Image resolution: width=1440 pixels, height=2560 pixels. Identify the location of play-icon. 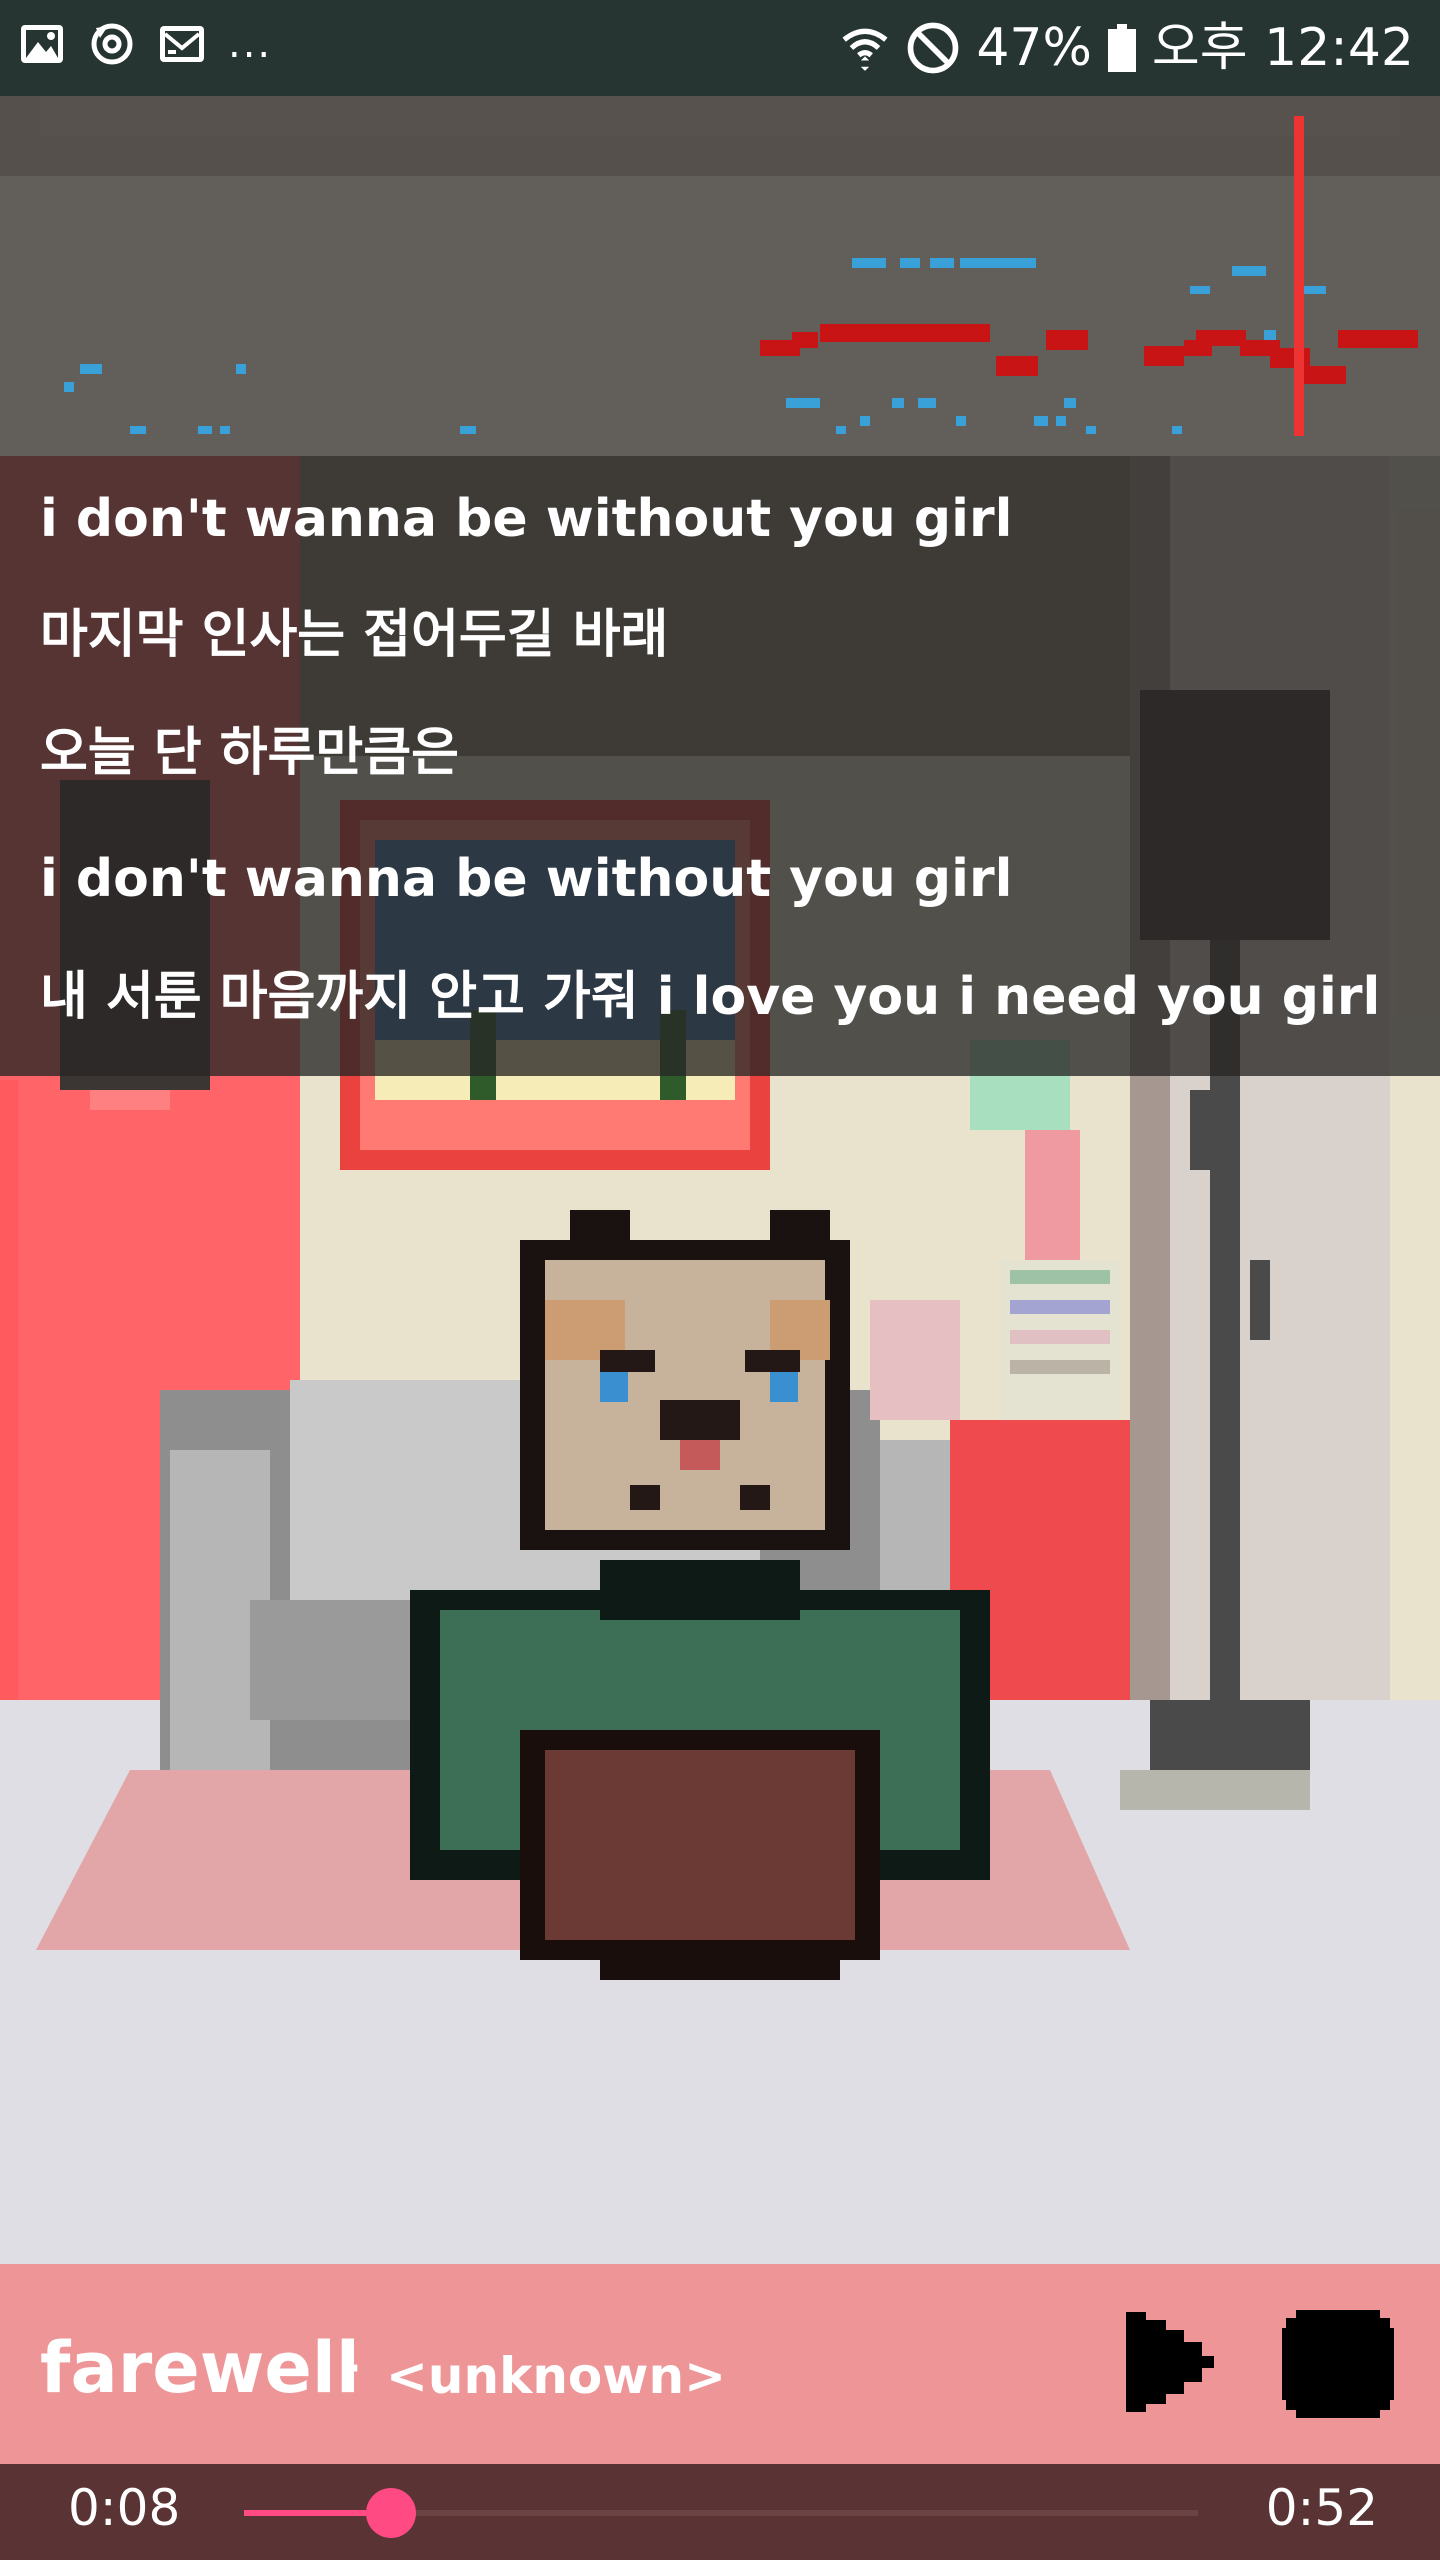
(1170, 2362).